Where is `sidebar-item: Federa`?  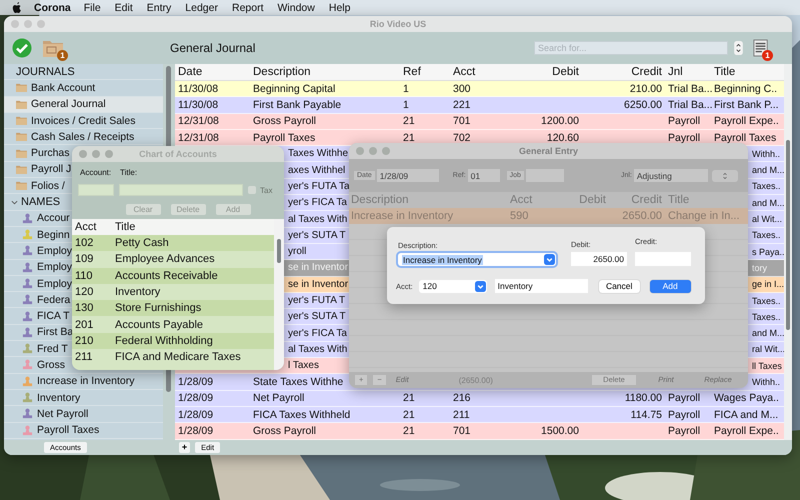 sidebar-item: Federa is located at coordinates (47, 300).